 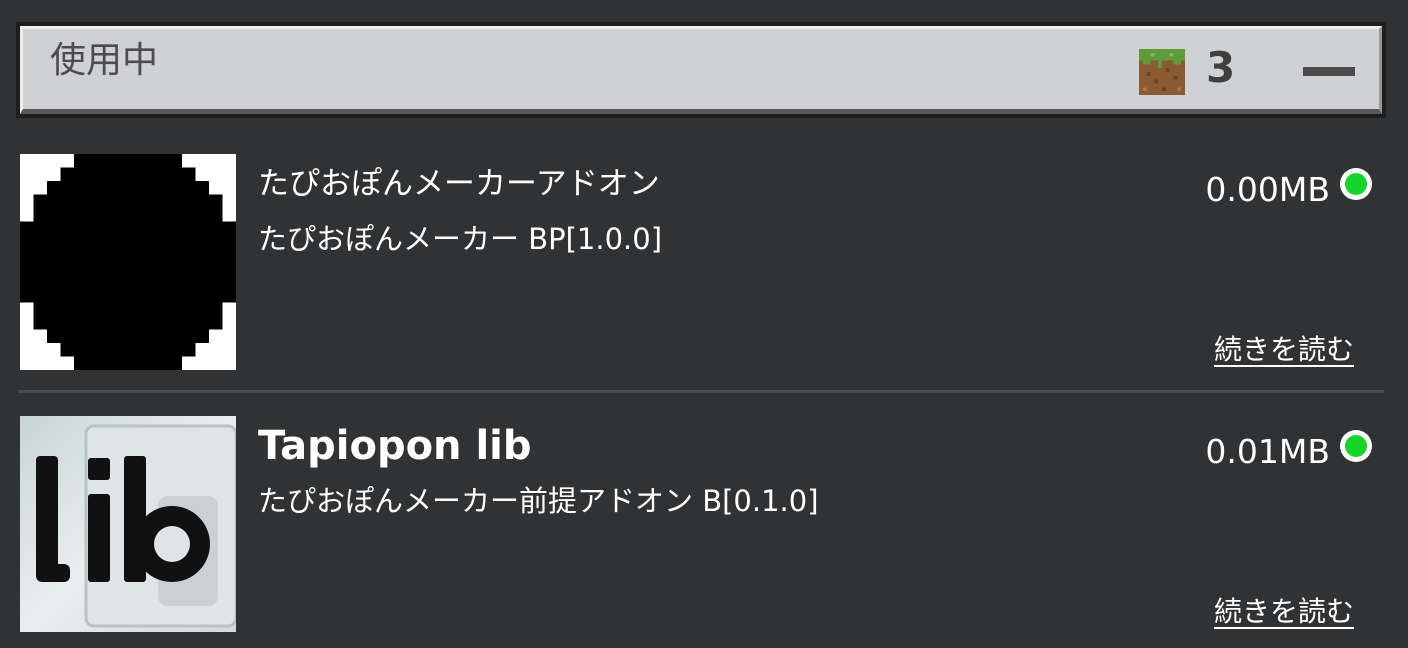 I want to click on black-circle-pixel-icon, so click(x=128, y=262).